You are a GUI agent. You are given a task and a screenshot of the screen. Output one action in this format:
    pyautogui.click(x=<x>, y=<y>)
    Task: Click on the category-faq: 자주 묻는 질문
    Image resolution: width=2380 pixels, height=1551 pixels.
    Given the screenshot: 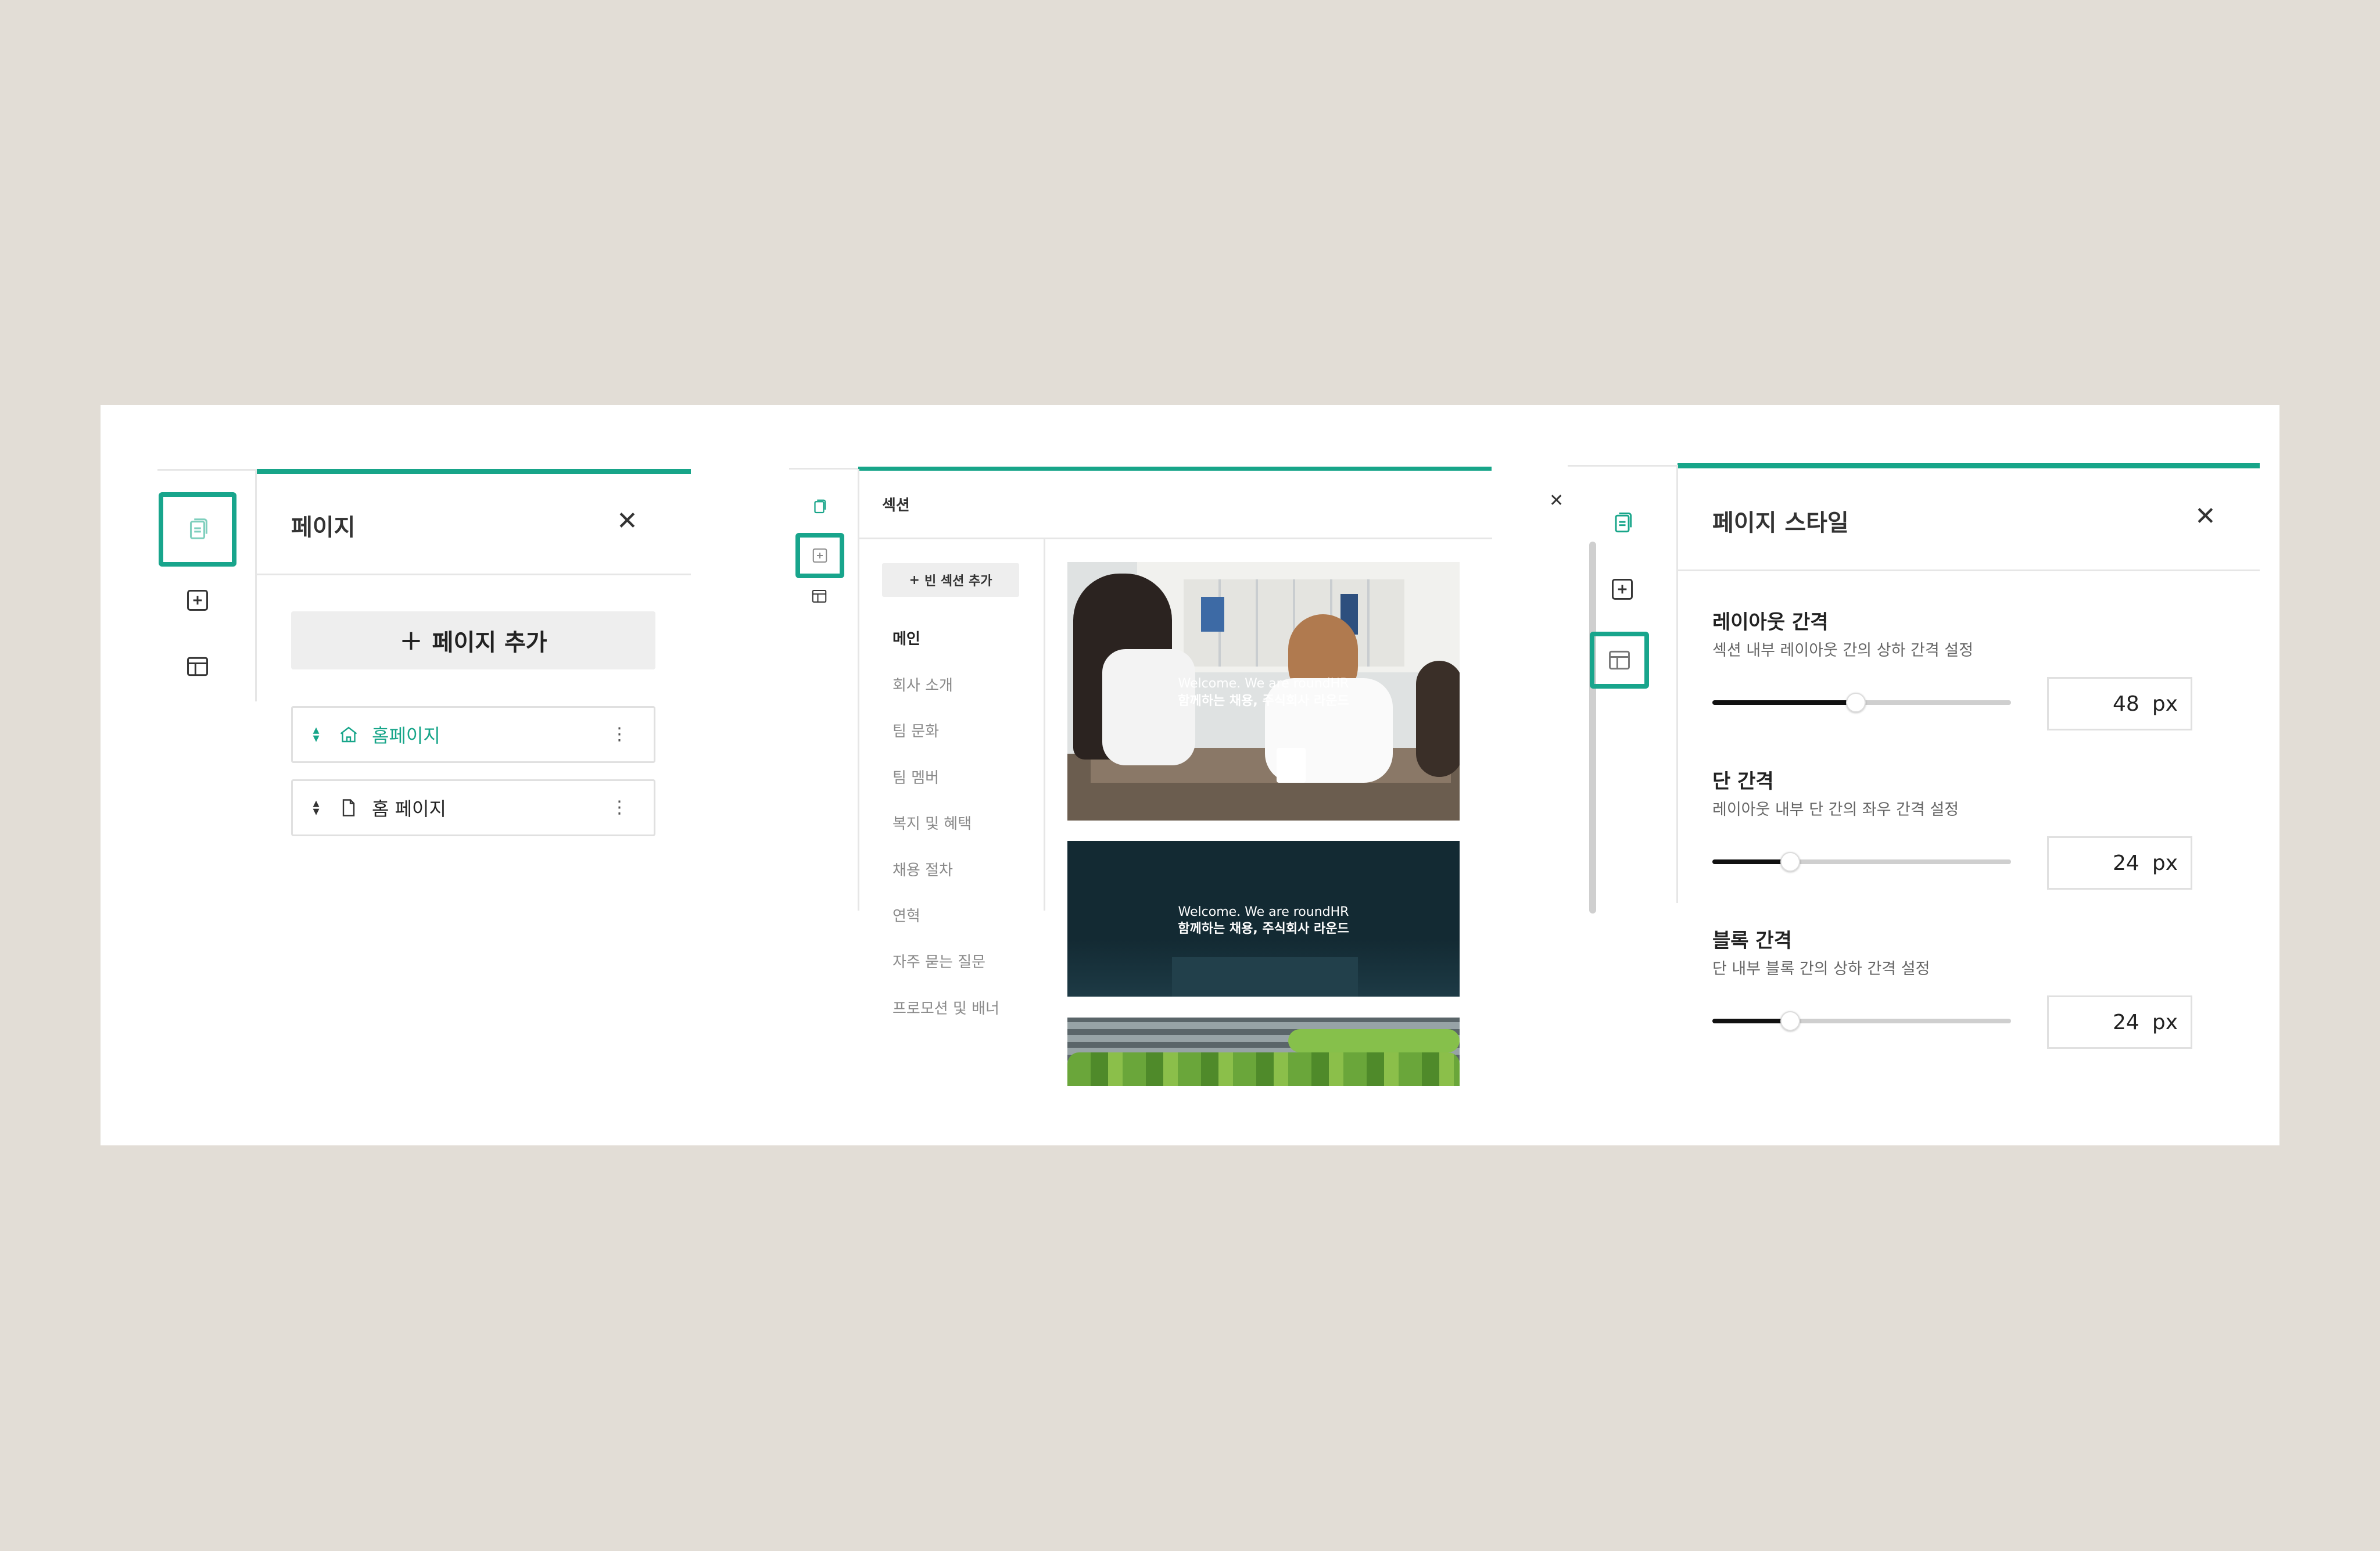 What is the action you would take?
    pyautogui.click(x=939, y=961)
    